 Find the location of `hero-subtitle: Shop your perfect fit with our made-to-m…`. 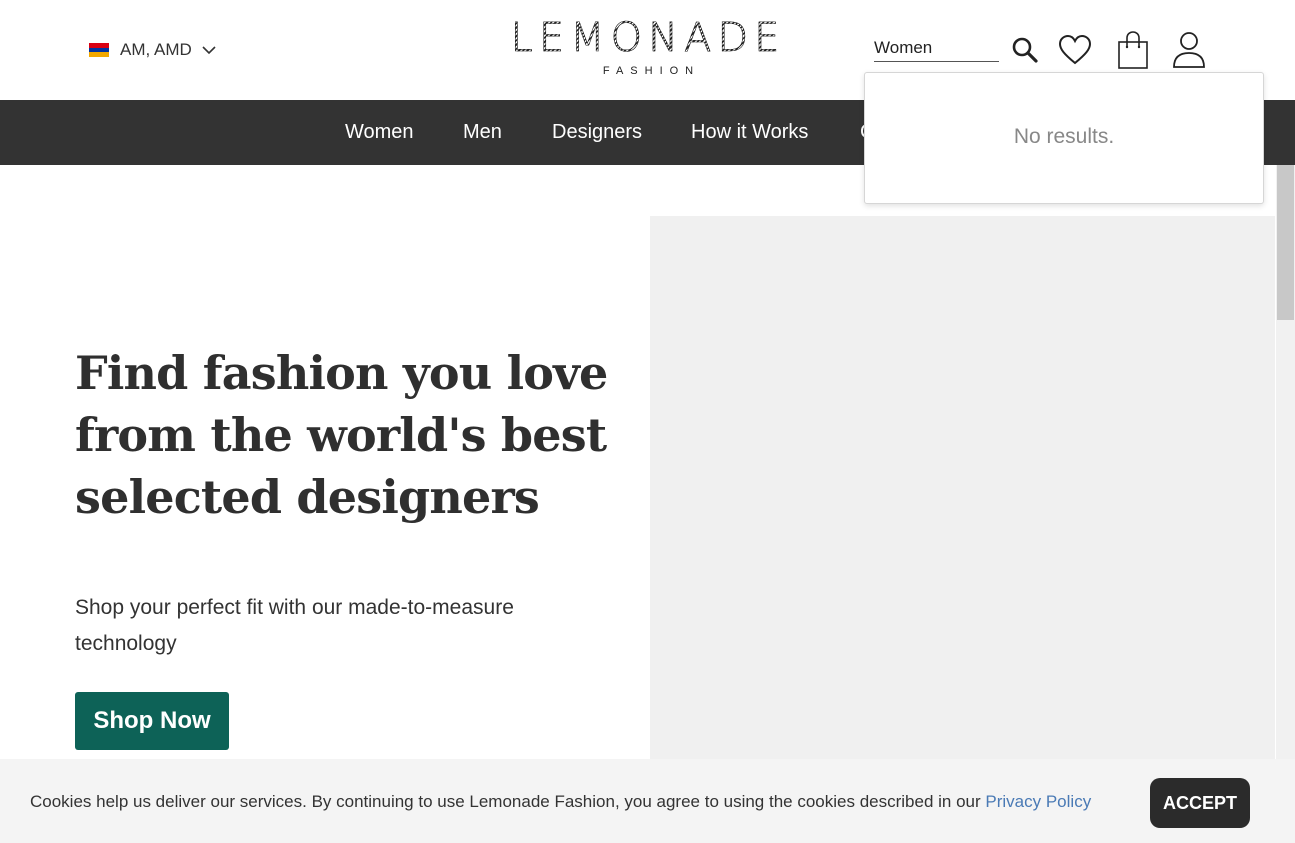

hero-subtitle: Shop your perfect fit with our made-to-m… is located at coordinates (294, 625).